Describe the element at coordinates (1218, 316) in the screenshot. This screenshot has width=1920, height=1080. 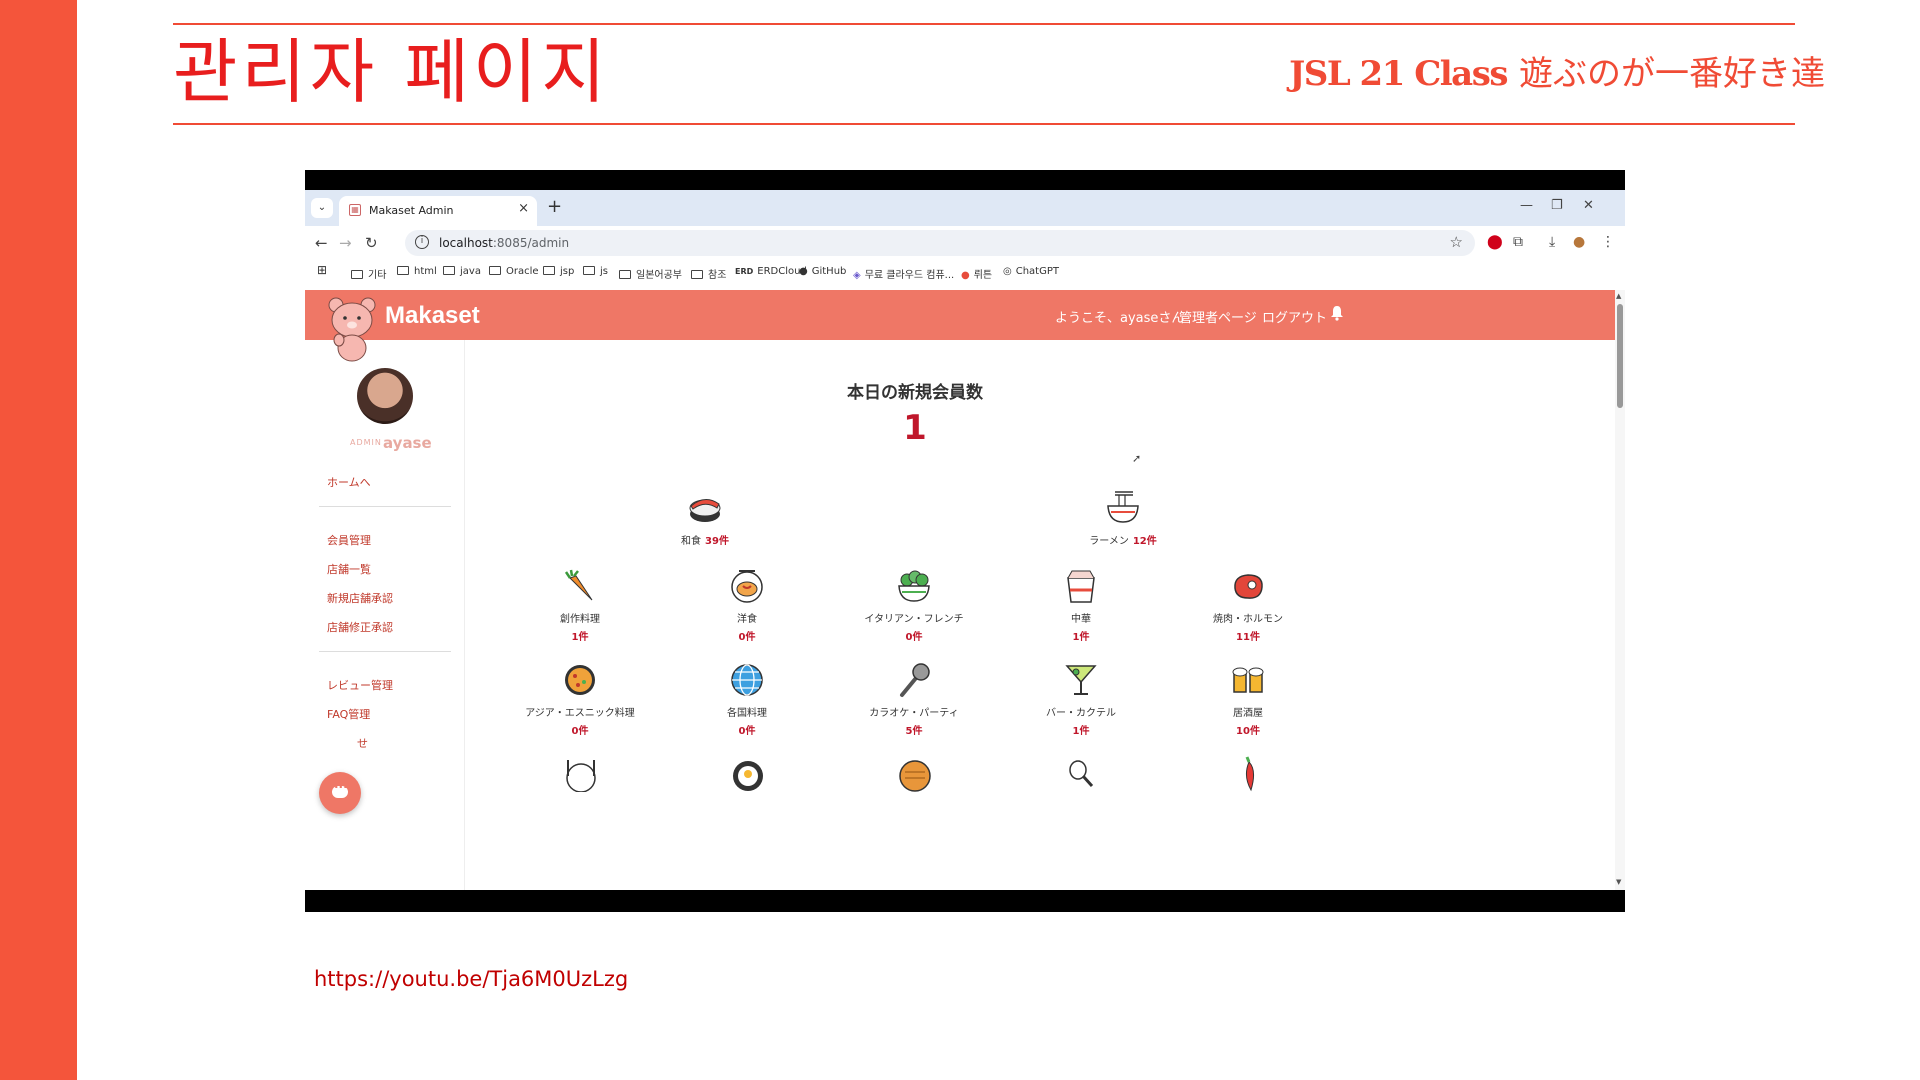
I see `admin-page-link: 管理者ページ` at that location.